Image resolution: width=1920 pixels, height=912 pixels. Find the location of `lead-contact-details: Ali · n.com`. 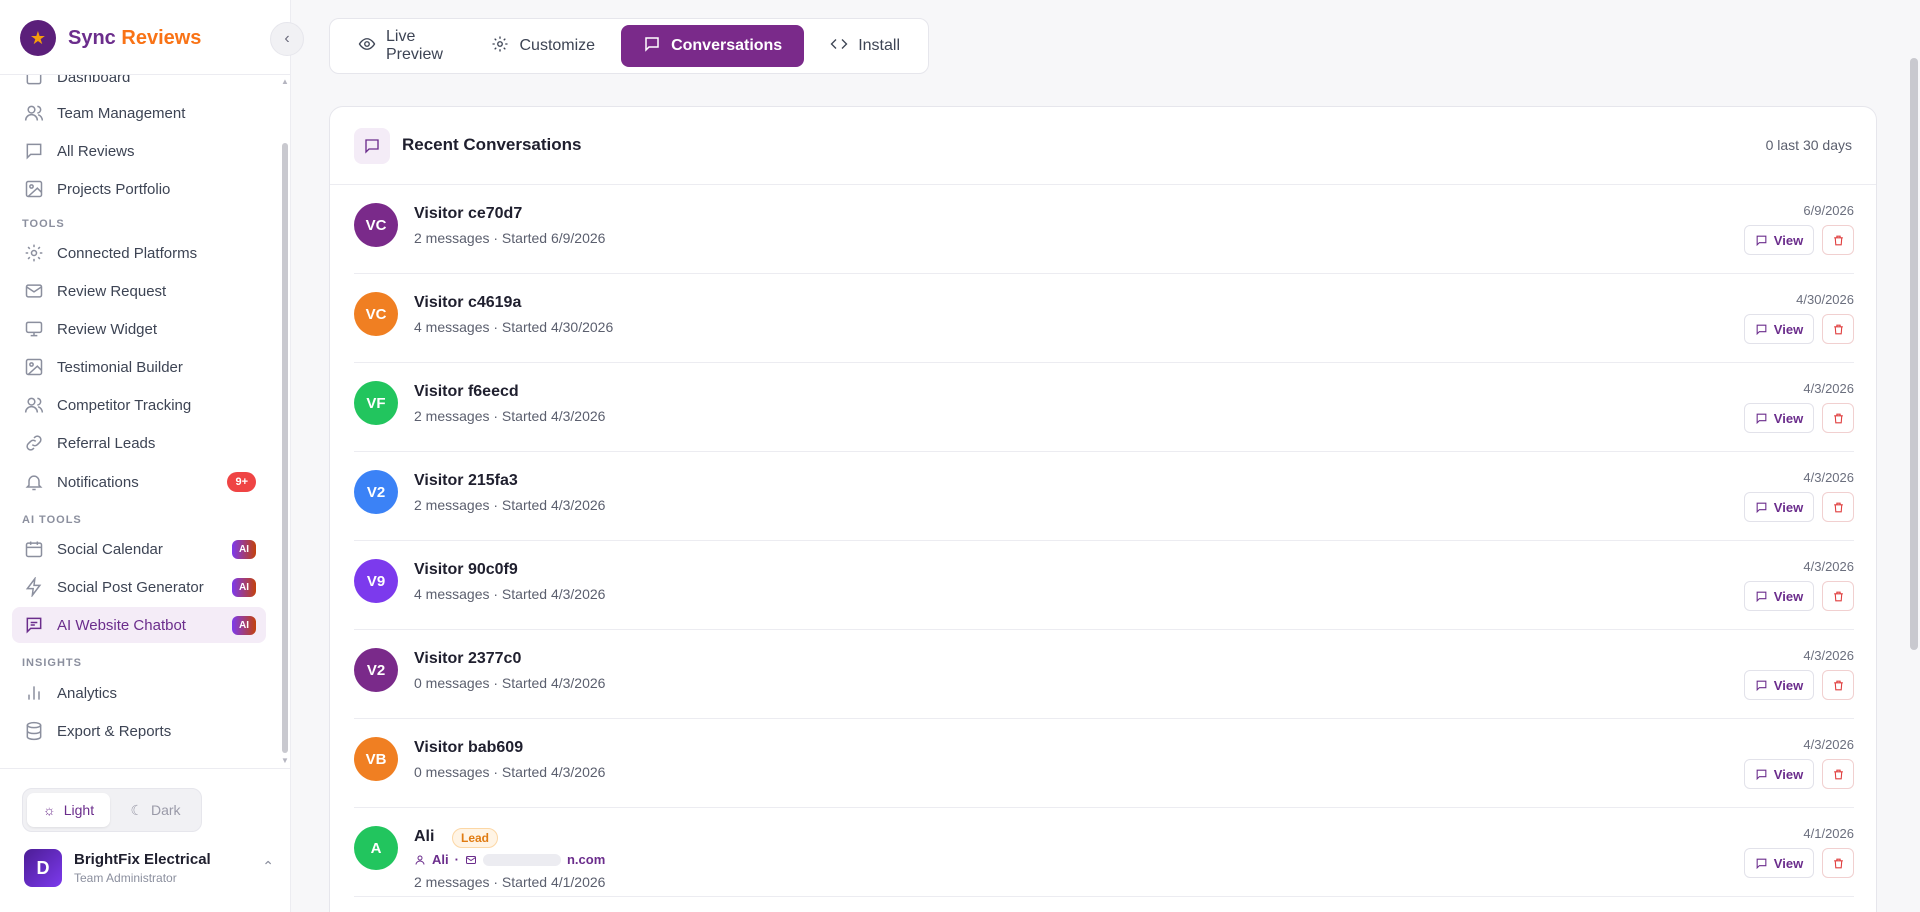

lead-contact-details: Ali · n.com is located at coordinates (509, 859).